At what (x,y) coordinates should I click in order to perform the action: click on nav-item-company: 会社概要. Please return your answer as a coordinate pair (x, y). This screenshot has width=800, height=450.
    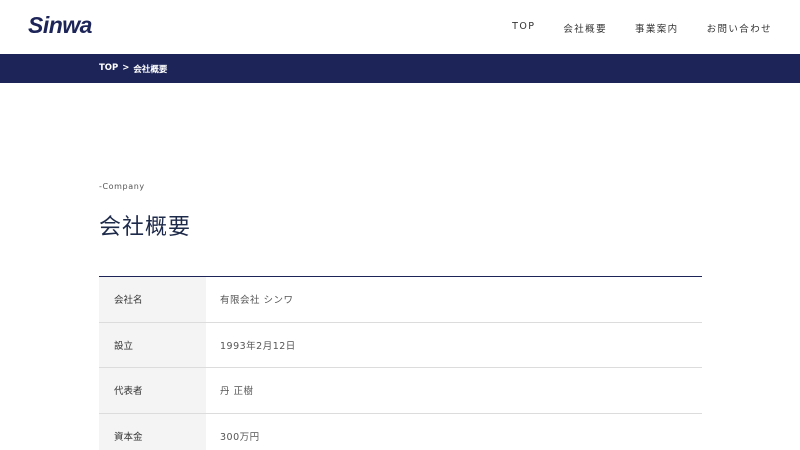
    Looking at the image, I should click on (585, 28).